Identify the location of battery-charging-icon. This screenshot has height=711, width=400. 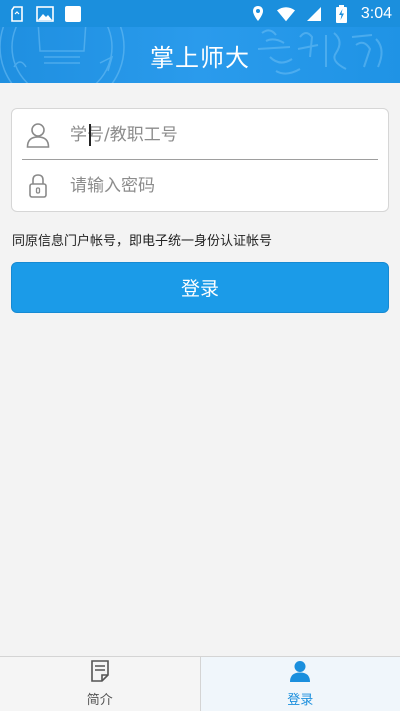
(342, 13).